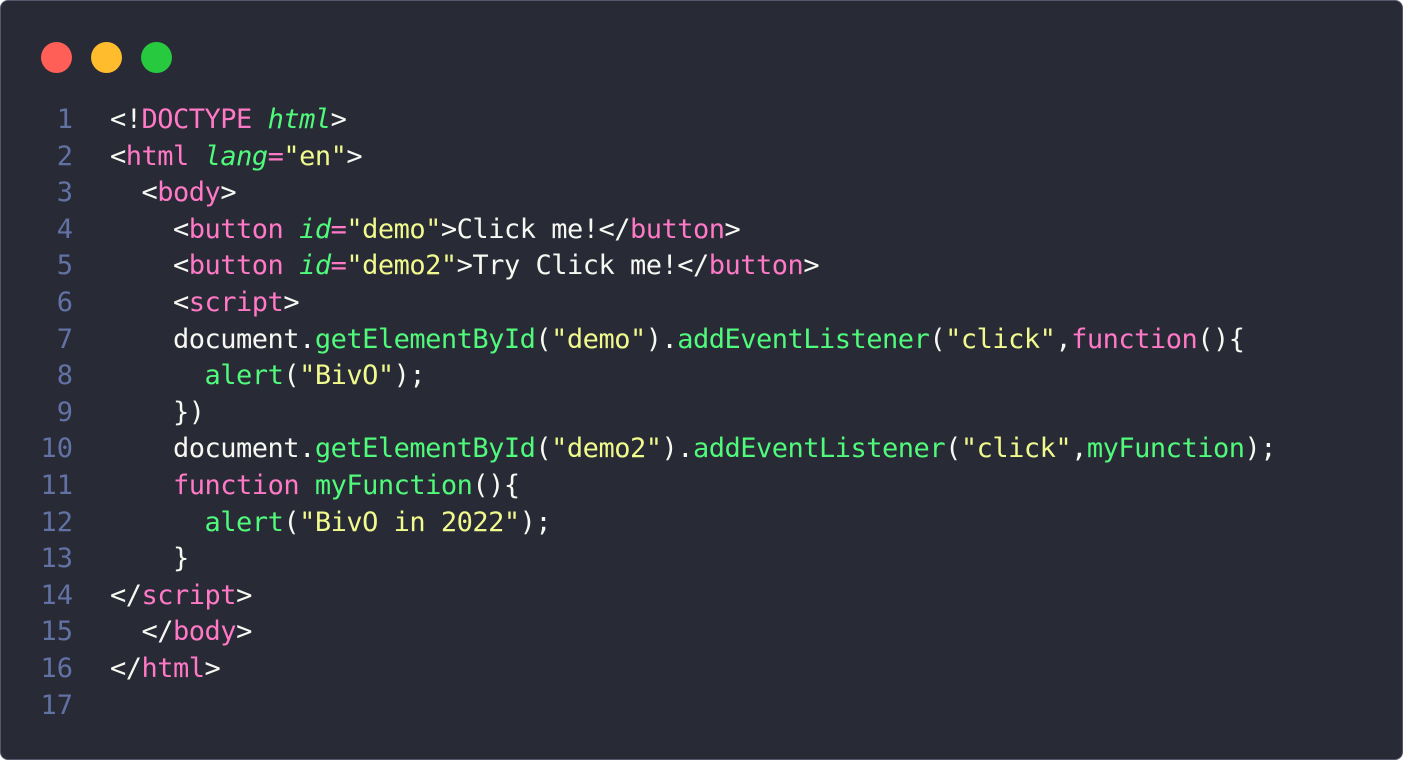  Describe the element at coordinates (56, 668) in the screenshot. I see `line-number: 16` at that location.